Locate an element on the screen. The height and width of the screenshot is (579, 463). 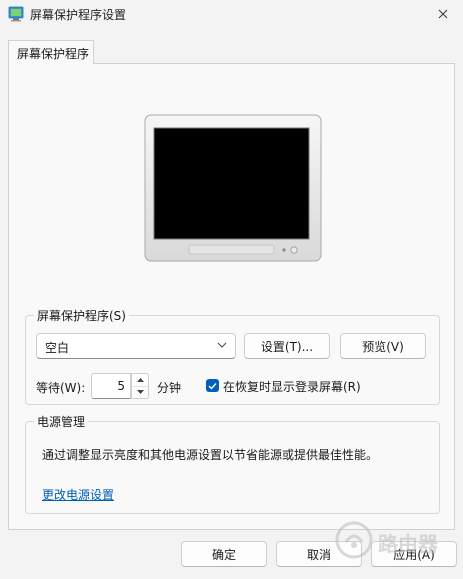
change-power-settings-link: 更改电源设置 is located at coordinates (78, 494).